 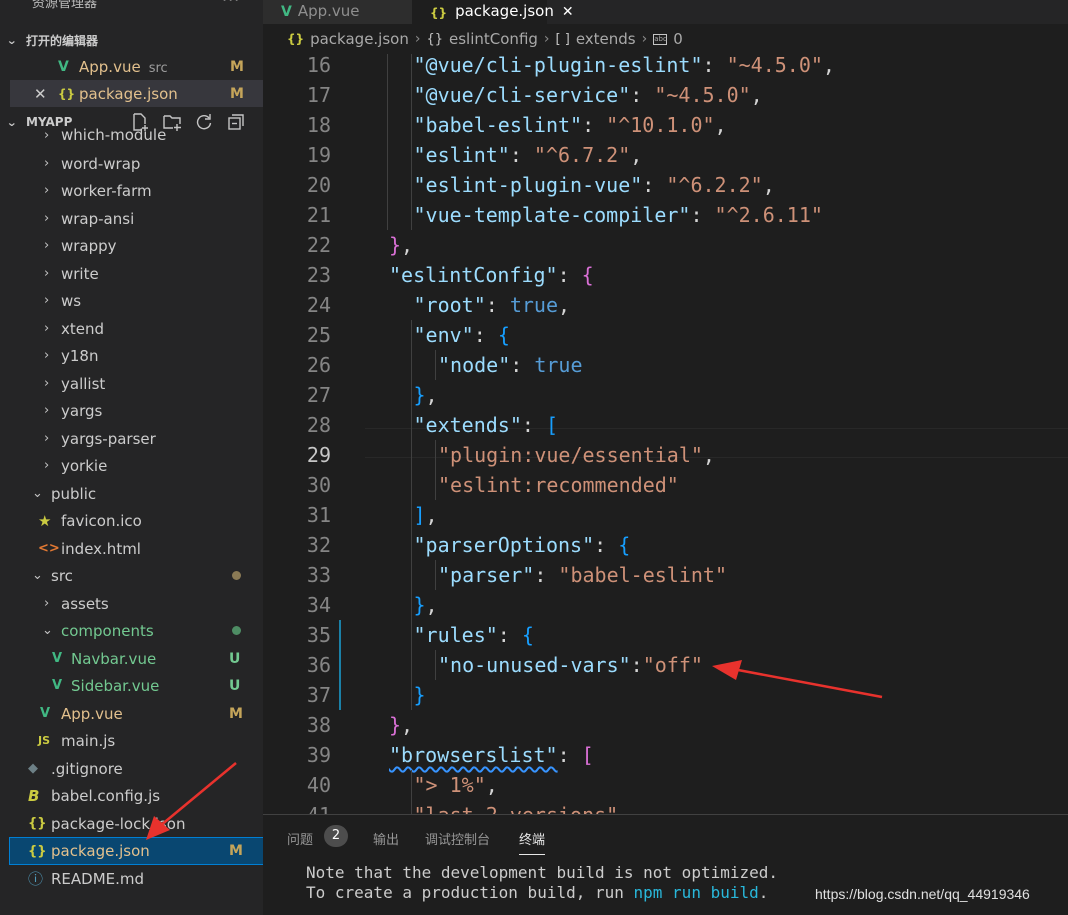 What do you see at coordinates (136, 493) in the screenshot?
I see `tree-folder-public: ⌄ public` at bounding box center [136, 493].